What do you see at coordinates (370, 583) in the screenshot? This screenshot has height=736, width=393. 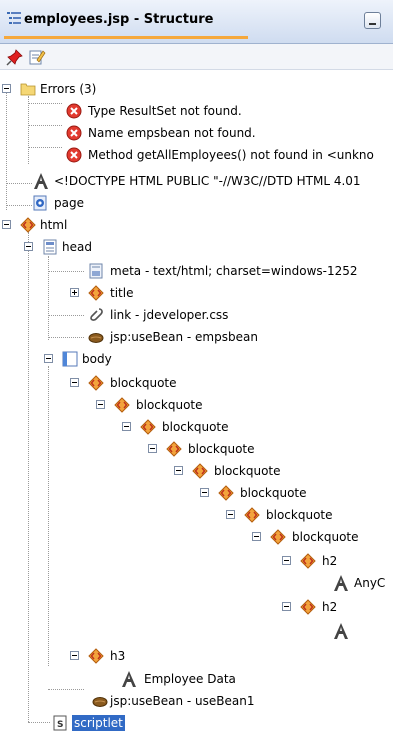 I see `tree-node-label: AnyC` at bounding box center [370, 583].